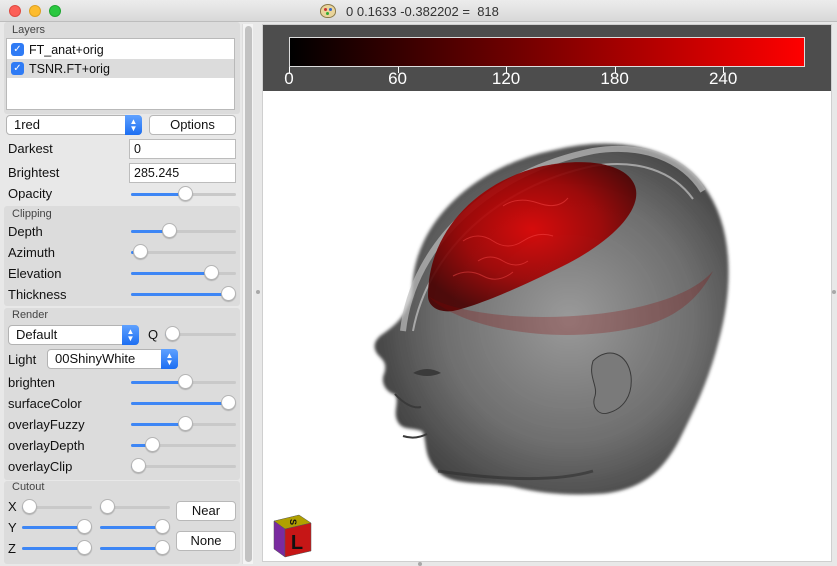 The height and width of the screenshot is (566, 837). I want to click on overlaydepth-label: overlayDepth, so click(46, 445).